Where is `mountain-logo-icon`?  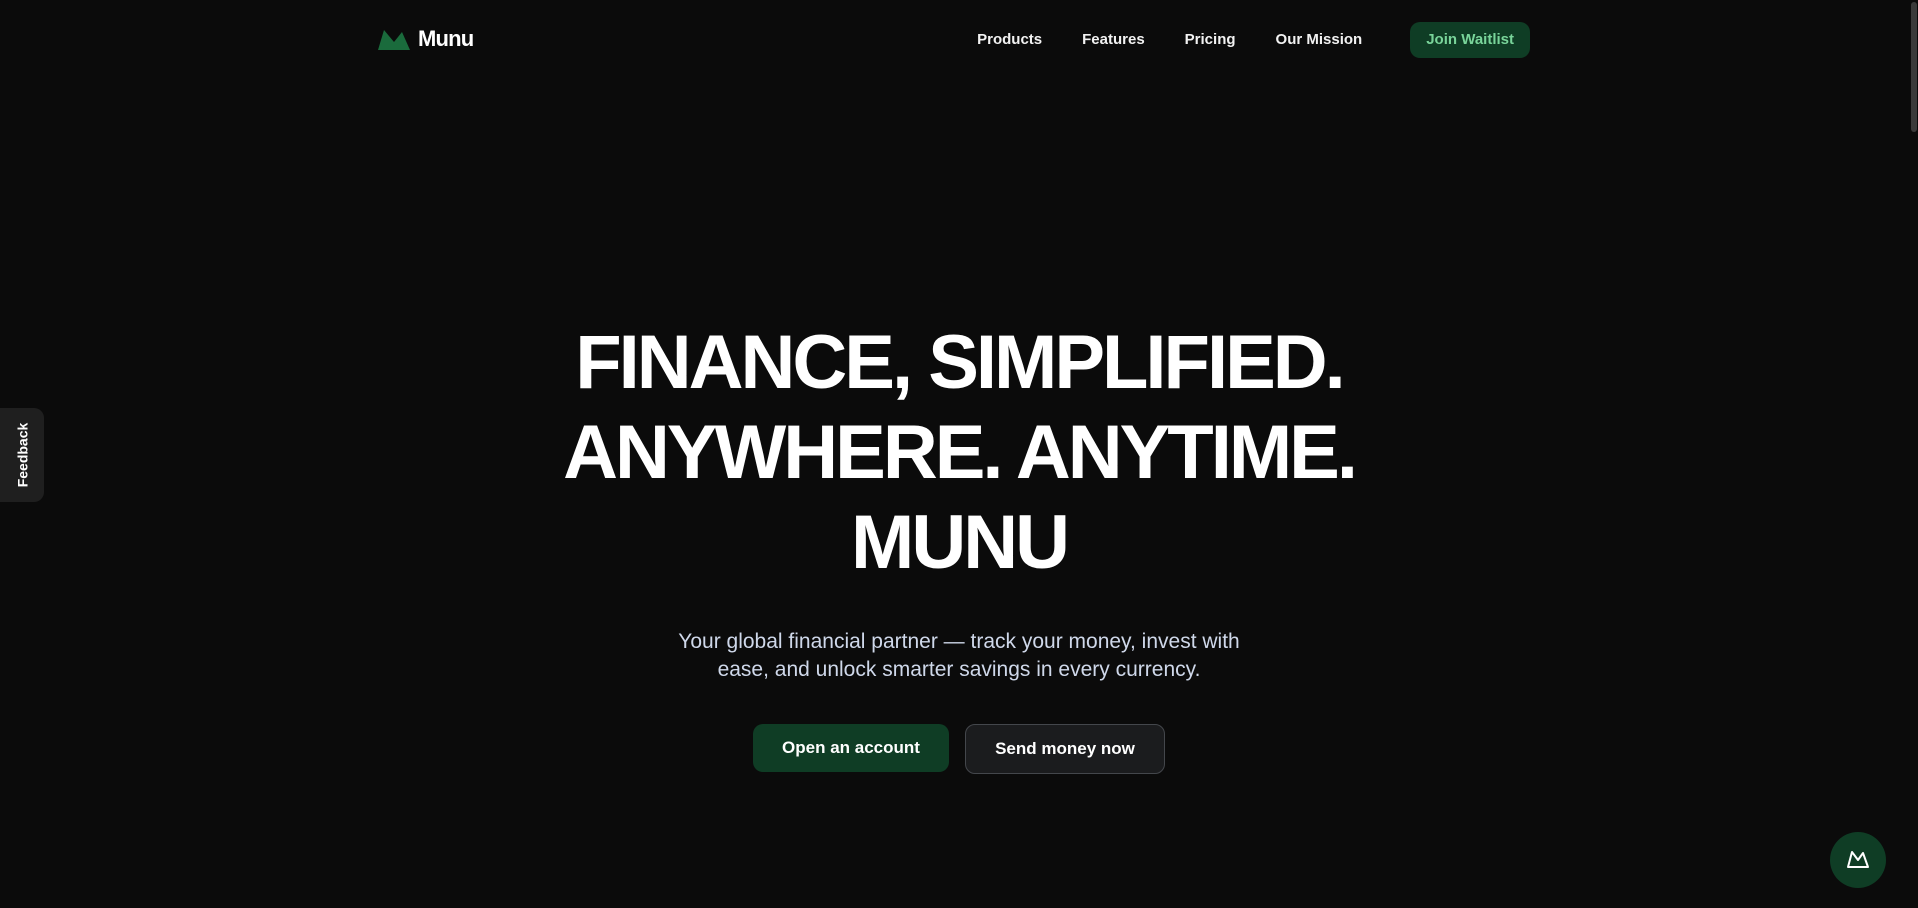
mountain-logo-icon is located at coordinates (394, 39).